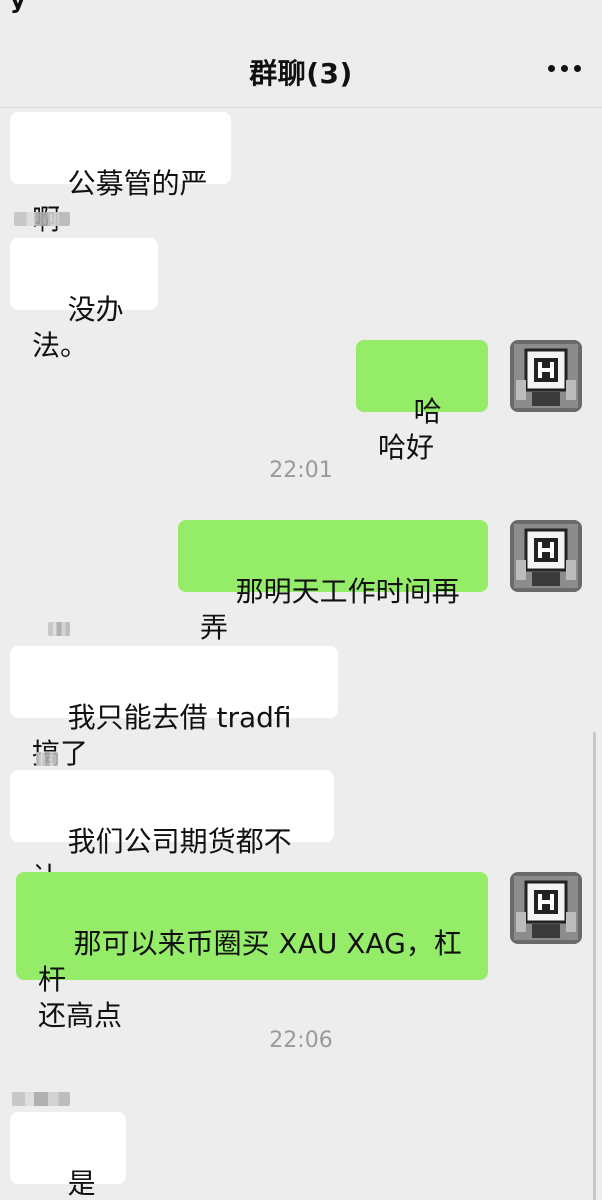  I want to click on more-dots-icon, so click(564, 68).